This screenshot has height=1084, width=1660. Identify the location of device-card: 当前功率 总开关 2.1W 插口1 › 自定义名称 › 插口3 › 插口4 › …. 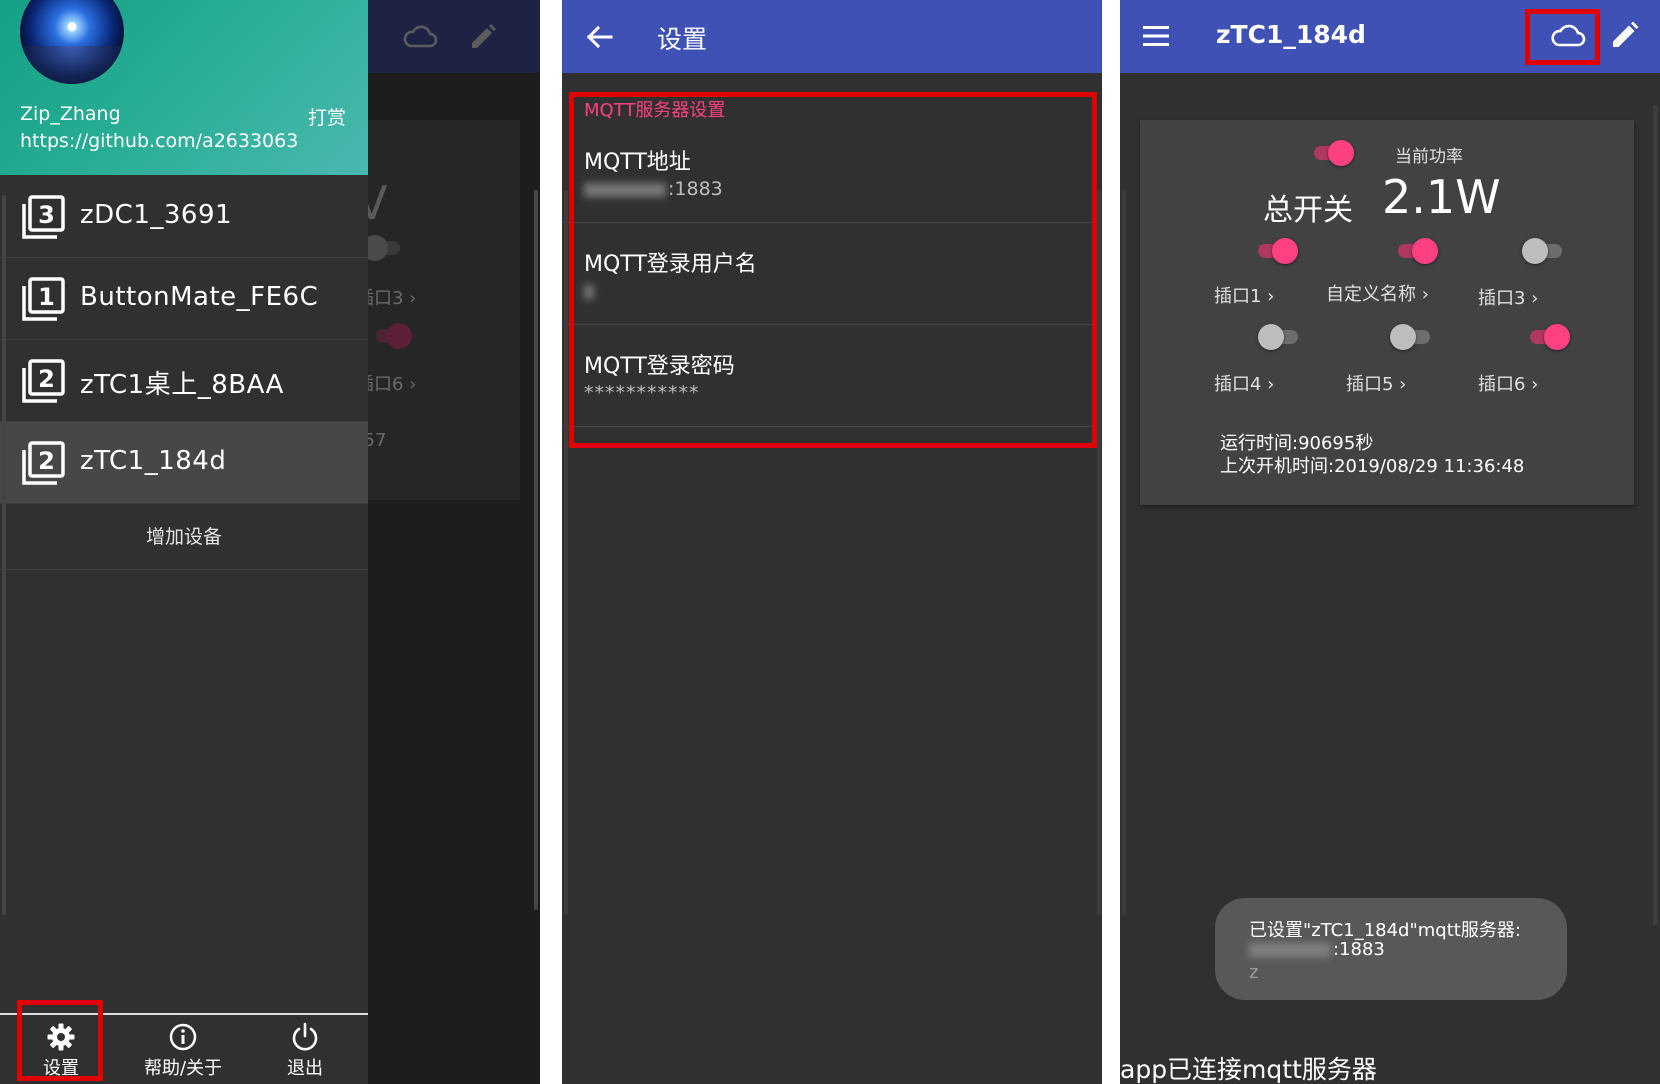
(1387, 312).